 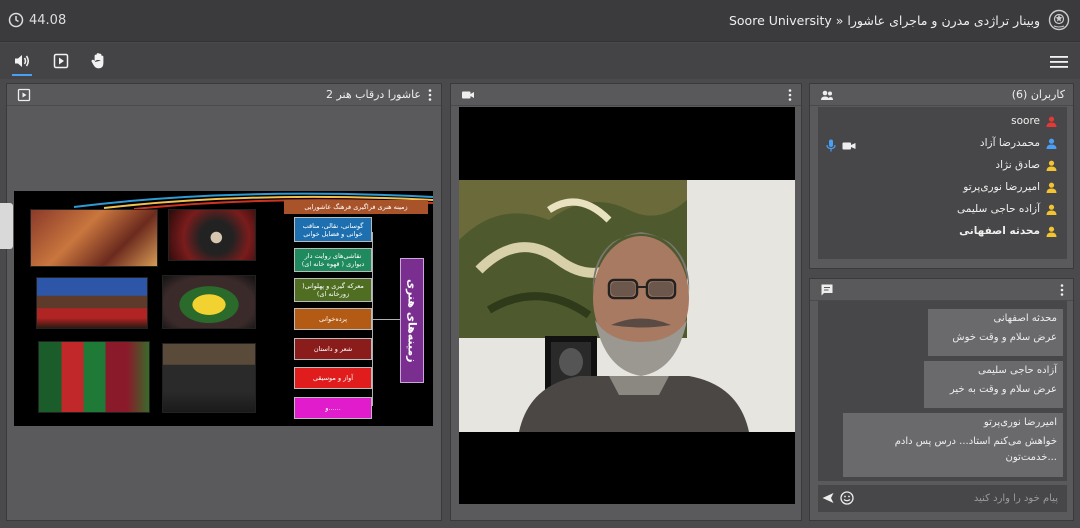 I want to click on chat-message: آزاده حاجی سلیمی عرض سلام و وقت به خیر, so click(x=993, y=384).